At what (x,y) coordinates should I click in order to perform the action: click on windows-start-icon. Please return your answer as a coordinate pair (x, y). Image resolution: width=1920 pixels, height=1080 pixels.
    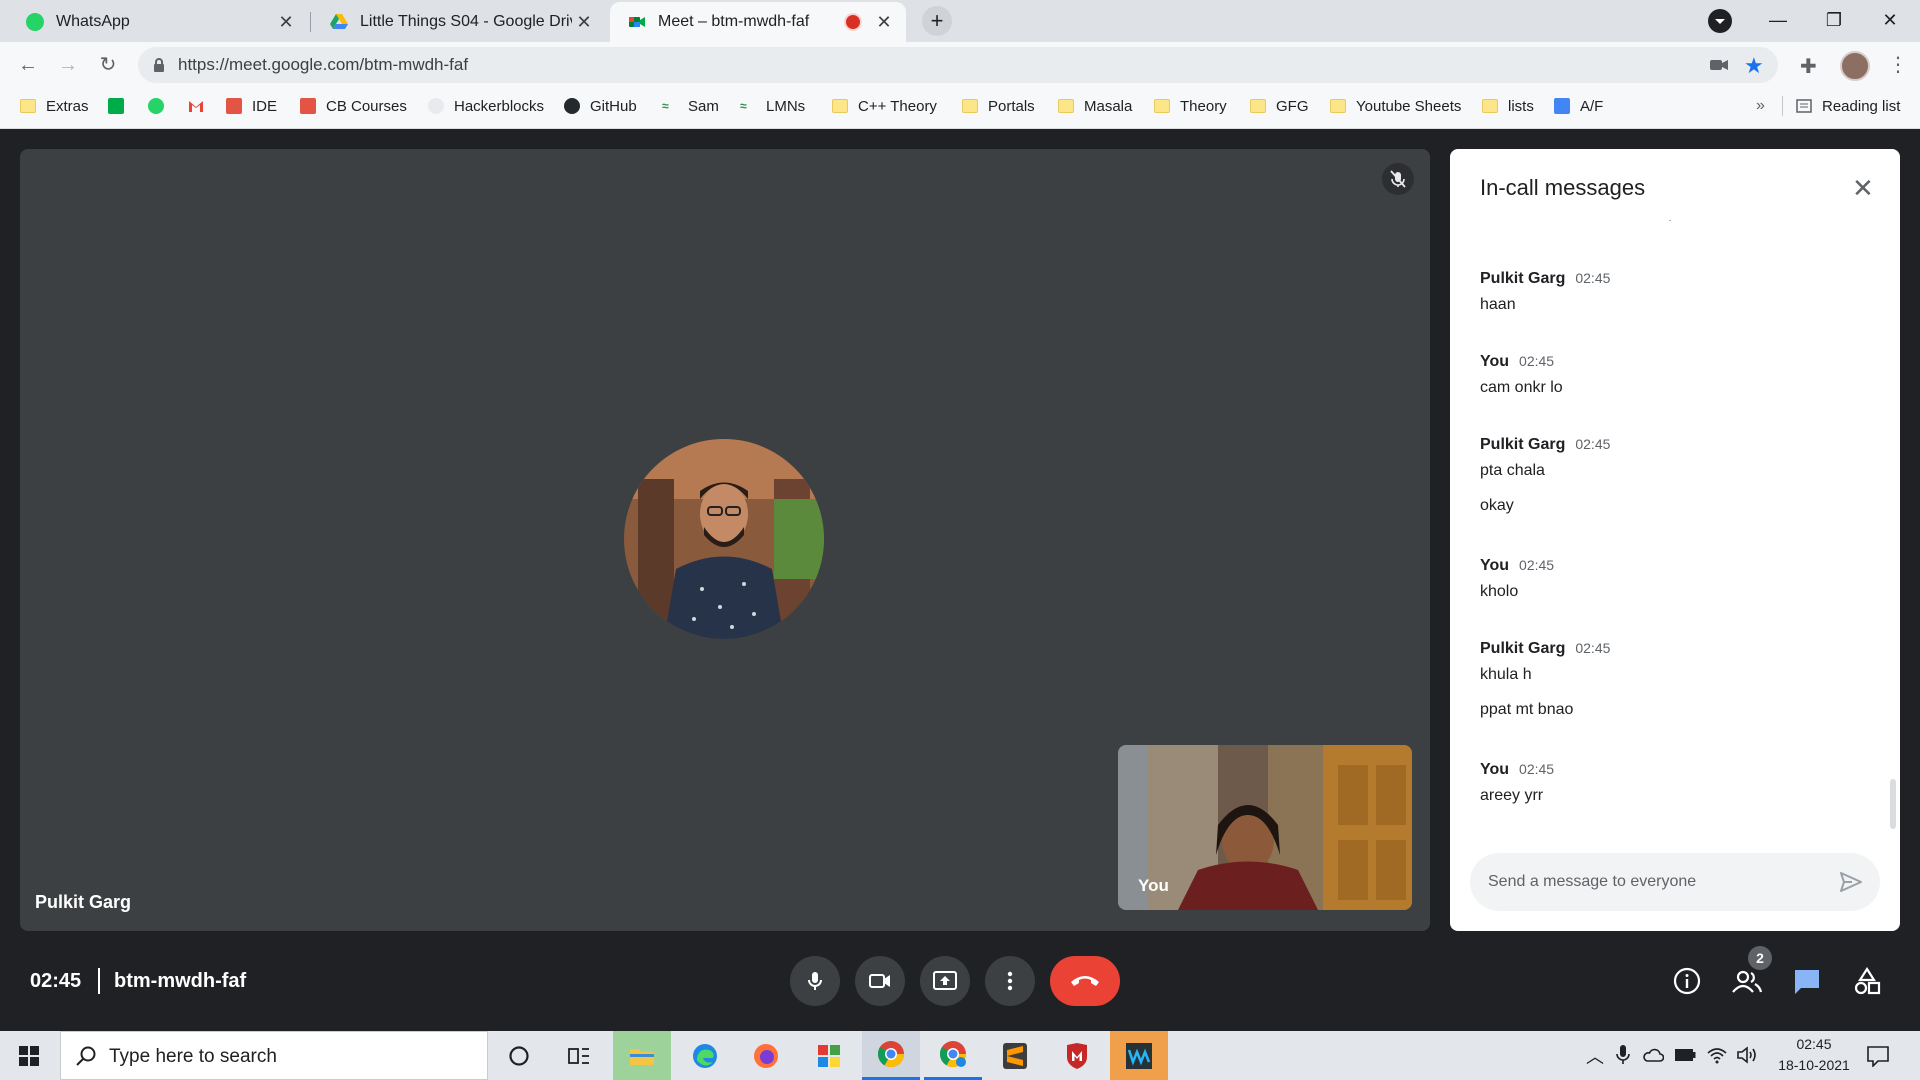
    Looking at the image, I should click on (29, 1055).